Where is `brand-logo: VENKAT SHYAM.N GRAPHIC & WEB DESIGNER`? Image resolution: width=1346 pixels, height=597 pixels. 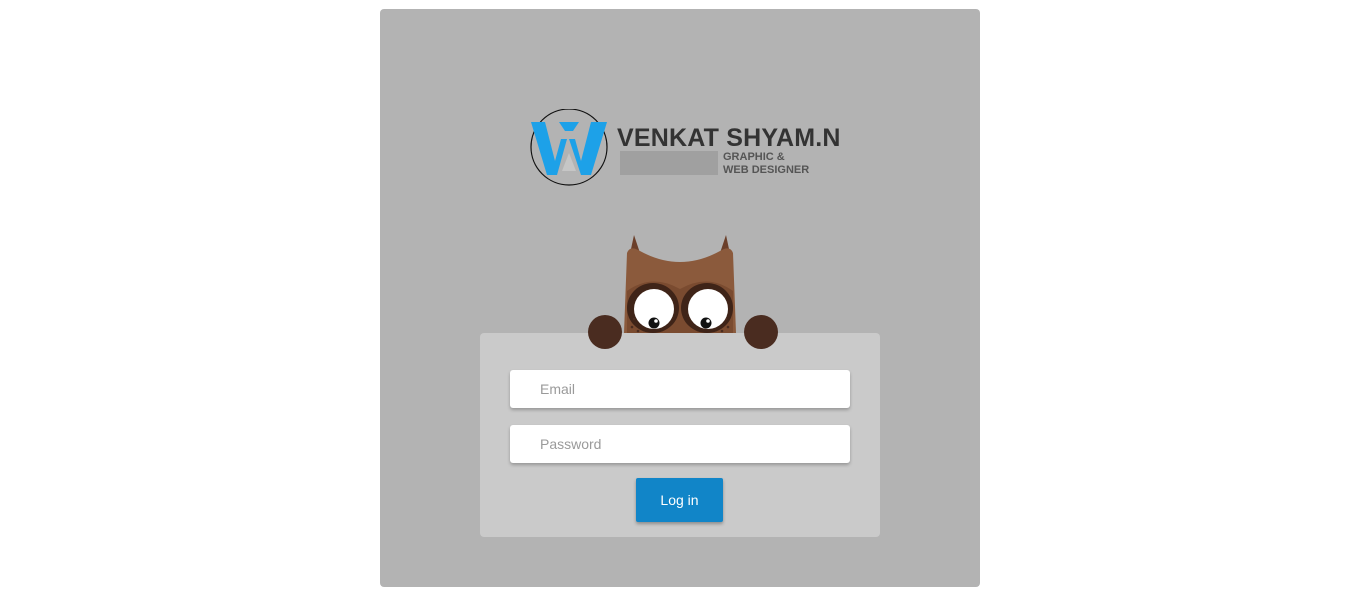 brand-logo: VENKAT SHYAM.N GRAPHIC & WEB DESIGNER is located at coordinates (684, 149).